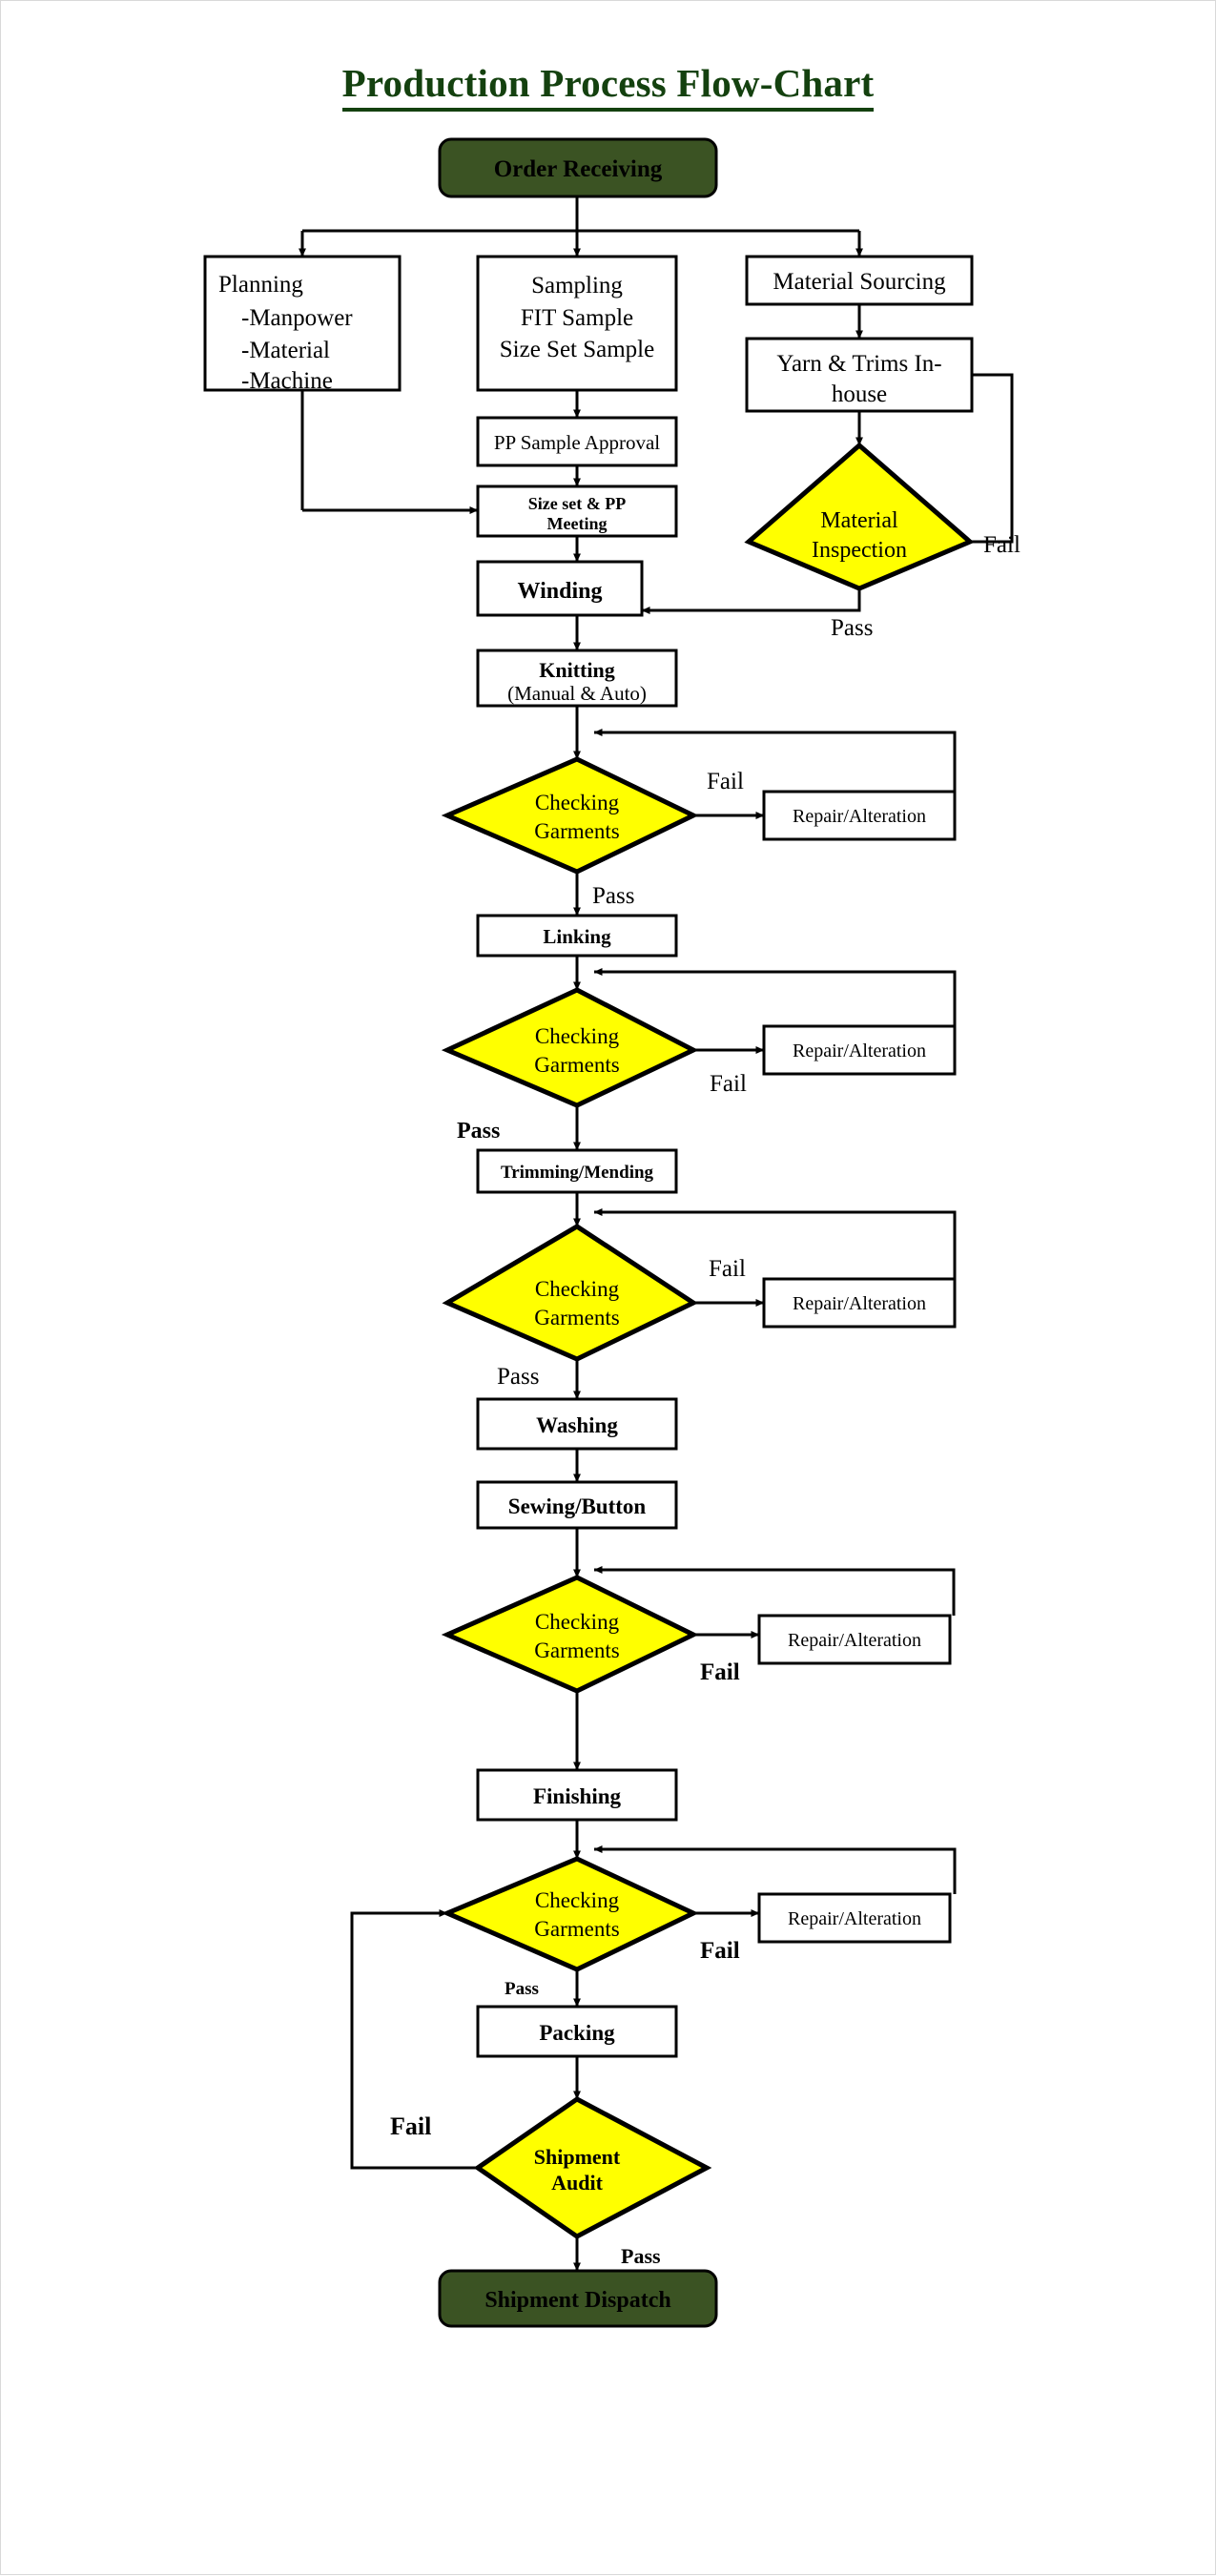 The width and height of the screenshot is (1216, 2576). Describe the element at coordinates (297, 318) in the screenshot. I see `planning-item-0: -Manpower` at that location.